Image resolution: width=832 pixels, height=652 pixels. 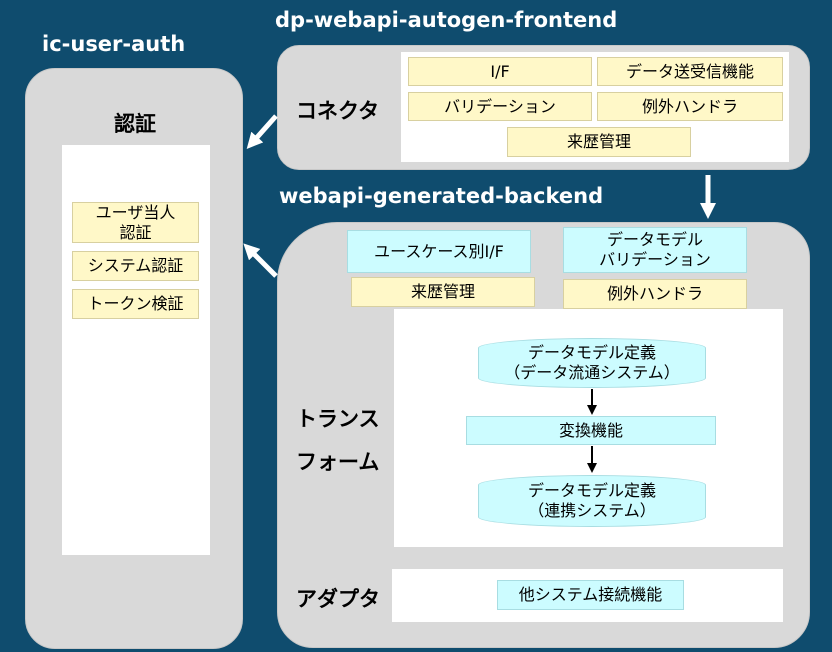 What do you see at coordinates (260, 260) in the screenshot?
I see `backend-to-auth-arrow` at bounding box center [260, 260].